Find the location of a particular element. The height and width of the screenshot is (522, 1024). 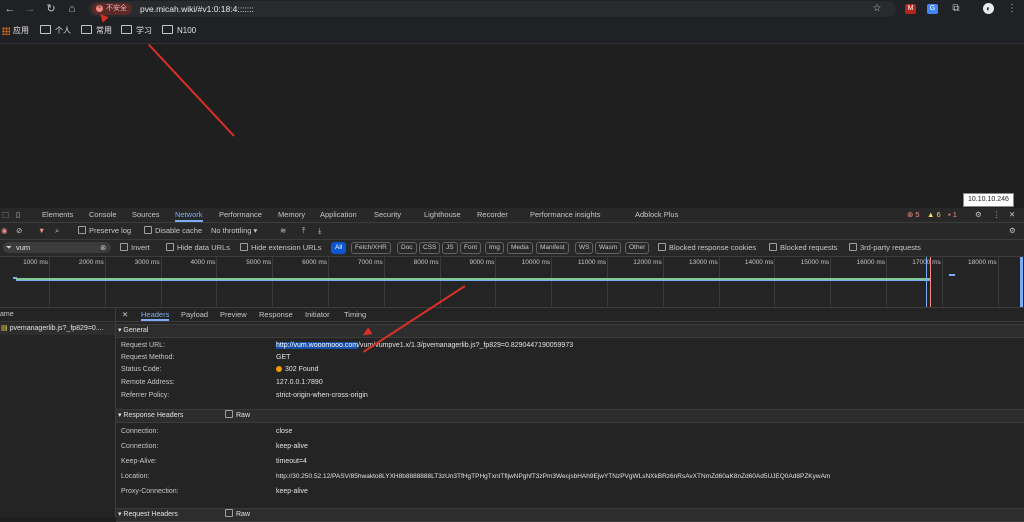

devtools-more-icon: ⋮ is located at coordinates (997, 215).